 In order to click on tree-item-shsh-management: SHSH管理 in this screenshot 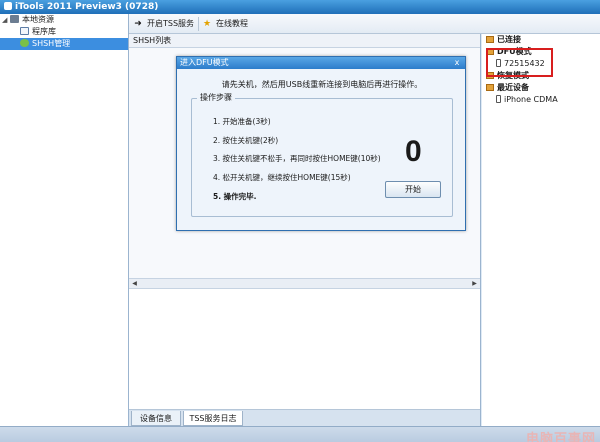, I will do `click(64, 44)`.